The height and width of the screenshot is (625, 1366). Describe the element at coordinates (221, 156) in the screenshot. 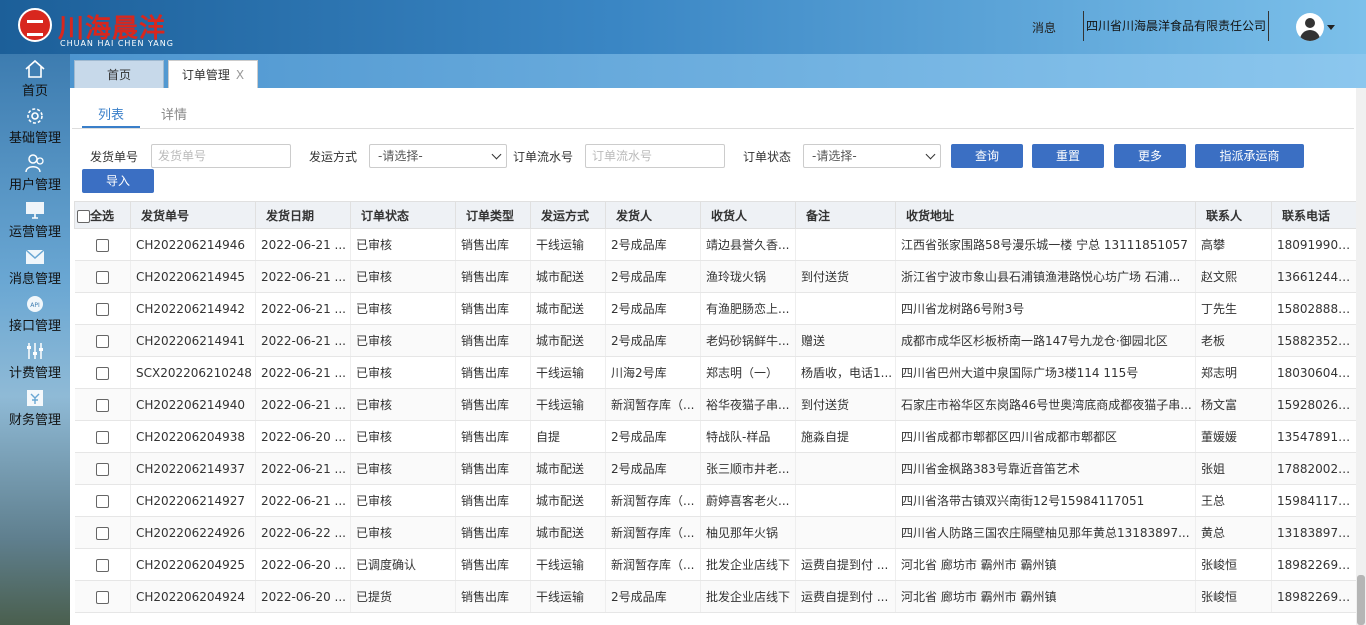

I see `ship-no-input` at that location.